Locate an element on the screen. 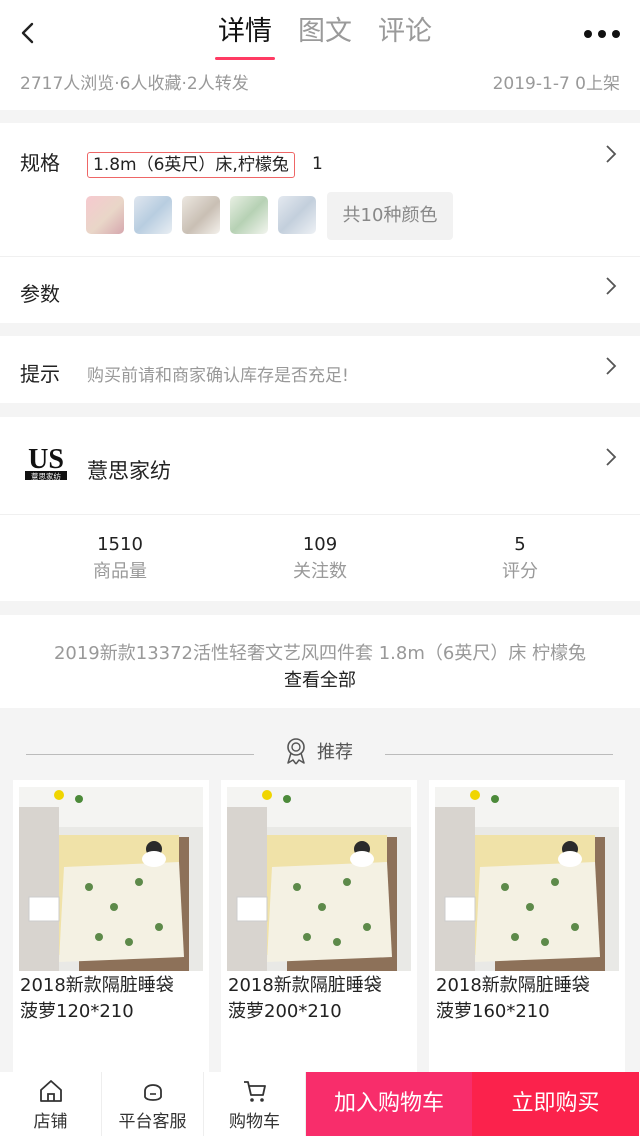  product-title: 2018新款隔脏睡袋 菠萝160*210 is located at coordinates (527, 999).